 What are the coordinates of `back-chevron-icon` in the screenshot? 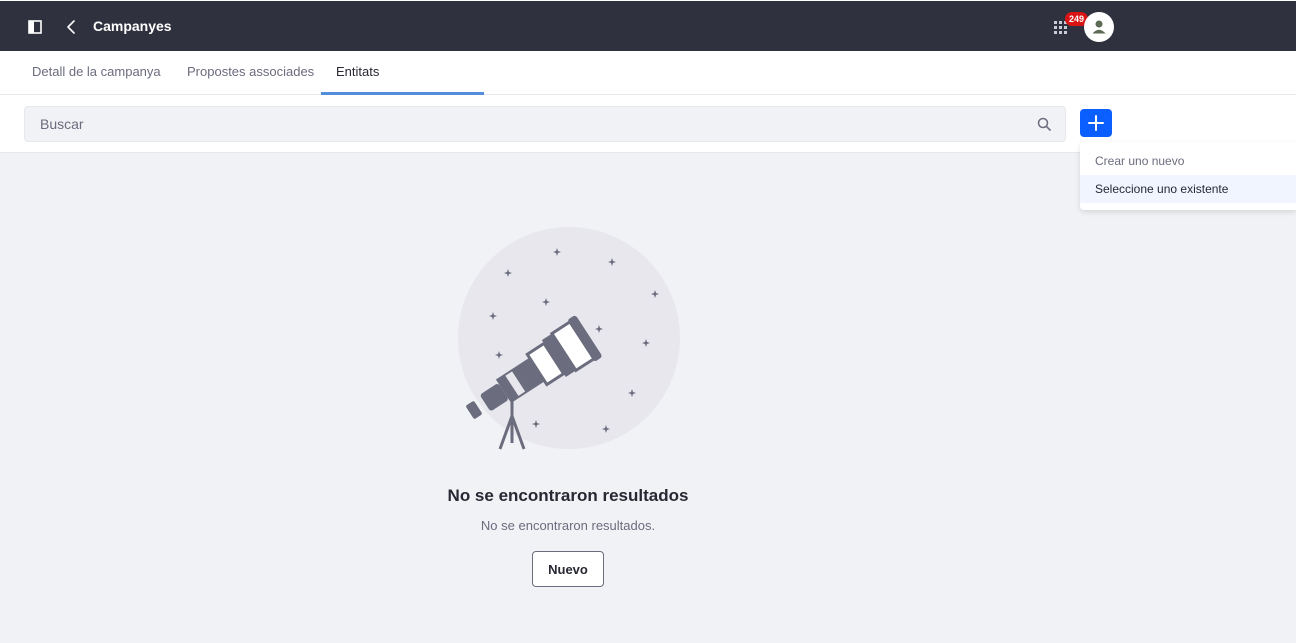 It's located at (72, 27).